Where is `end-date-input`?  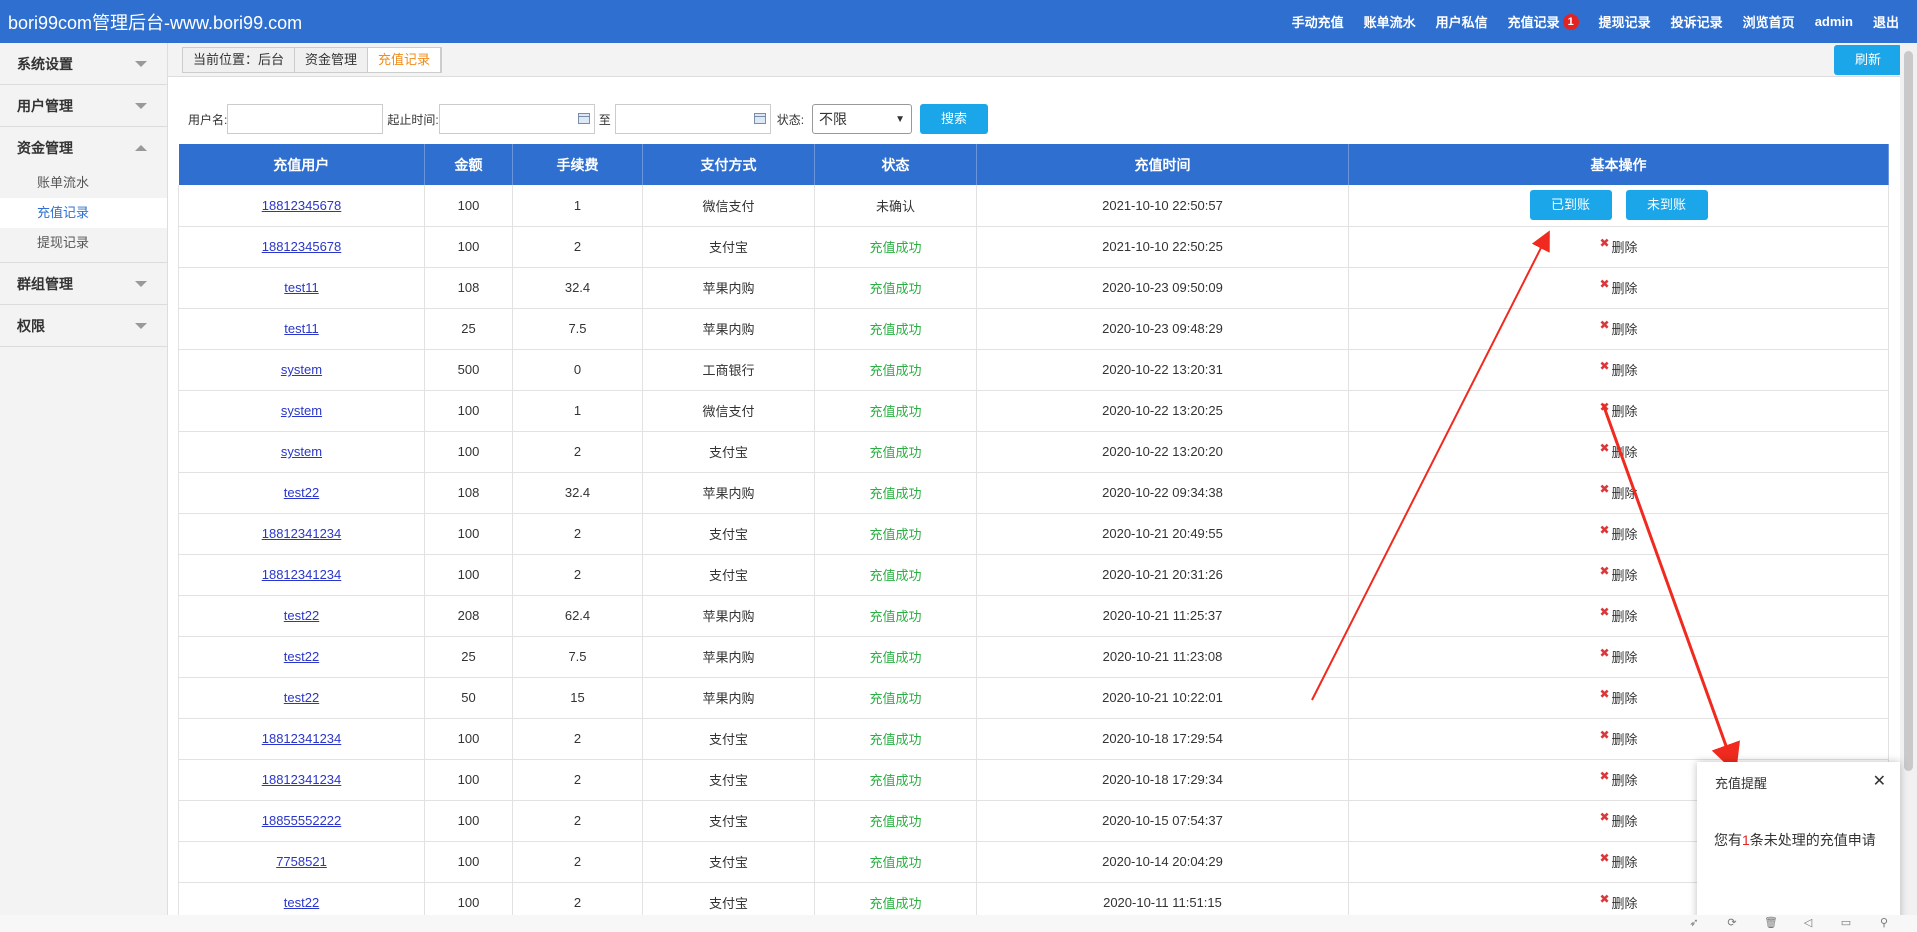
end-date-input is located at coordinates (692, 119).